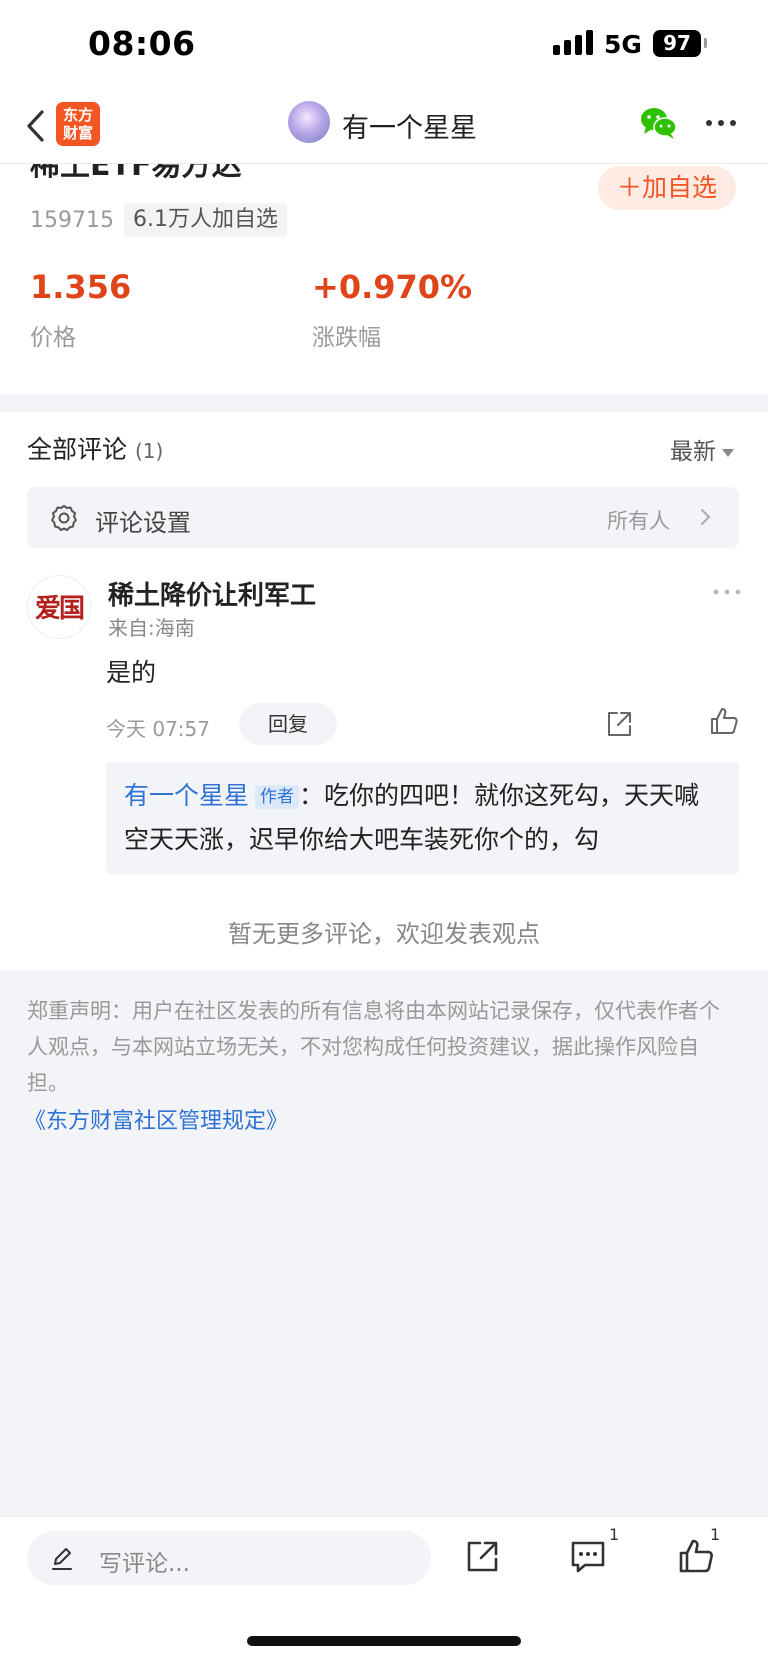 Image resolution: width=768 pixels, height=1662 pixels. I want to click on comment-settings-row: 评论设置 所有人, so click(383, 517).